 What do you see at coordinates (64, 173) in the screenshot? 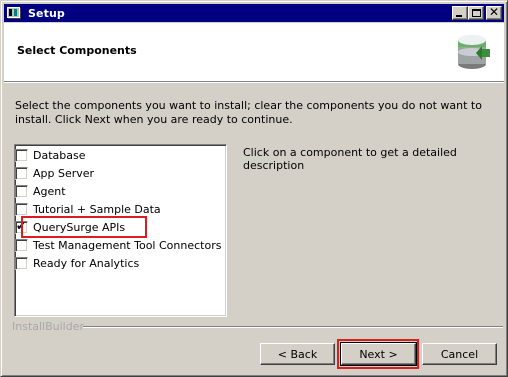
I see `component-label: App Server` at bounding box center [64, 173].